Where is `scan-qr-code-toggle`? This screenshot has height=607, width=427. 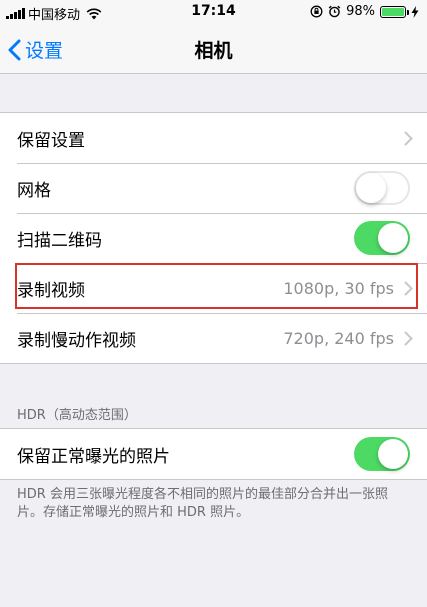 scan-qr-code-toggle is located at coordinates (382, 238).